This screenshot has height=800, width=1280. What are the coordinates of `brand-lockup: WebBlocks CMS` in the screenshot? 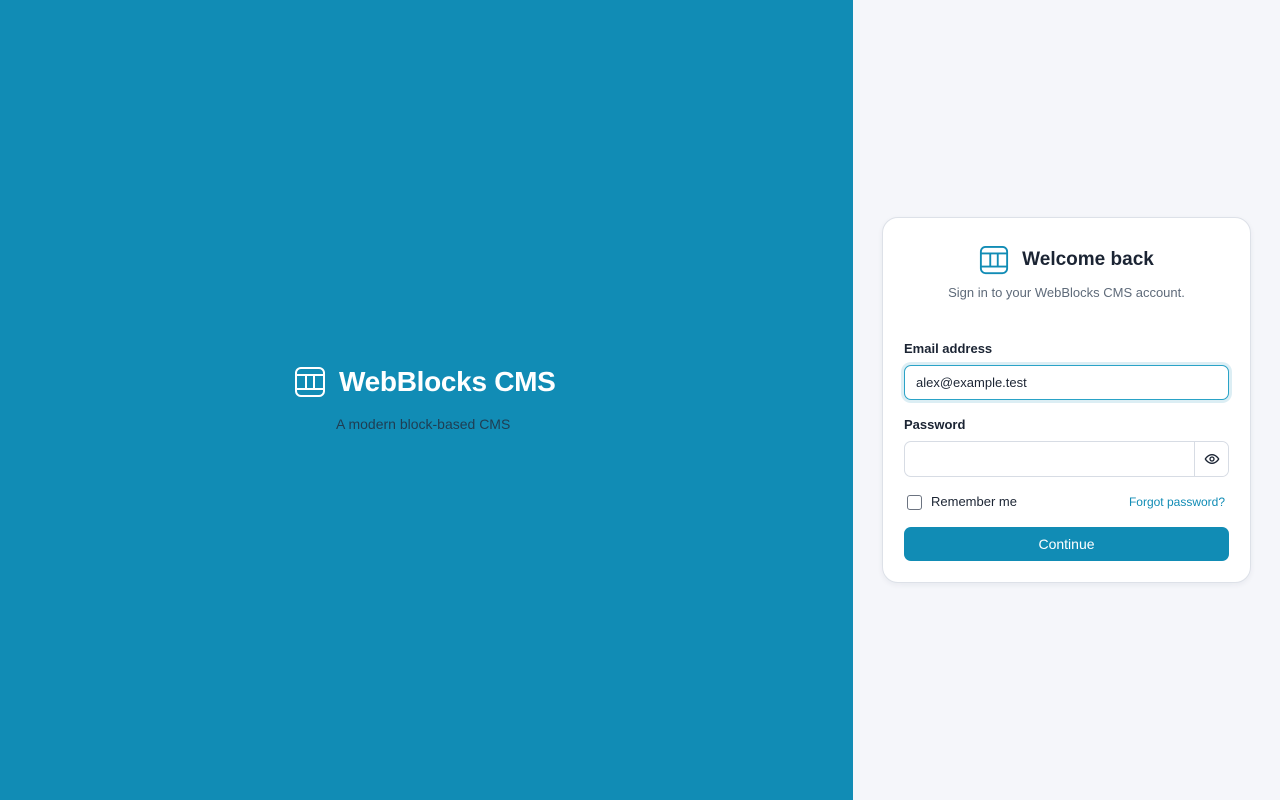 It's located at (425, 382).